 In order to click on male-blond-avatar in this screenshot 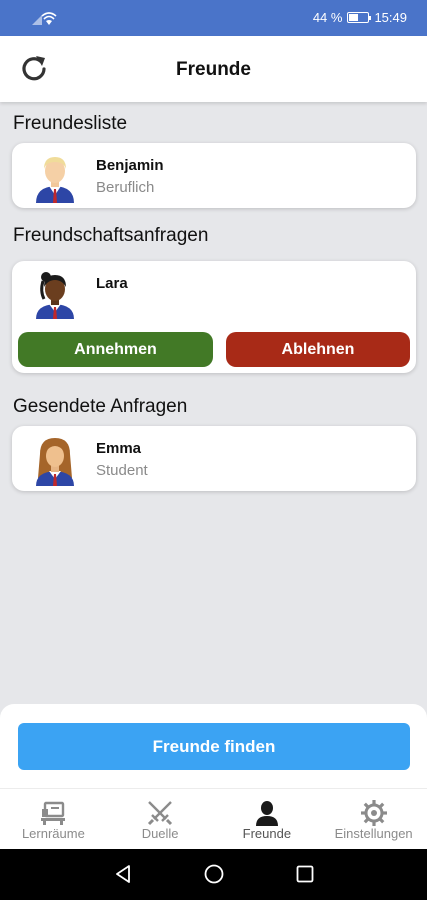, I will do `click(55, 180)`.